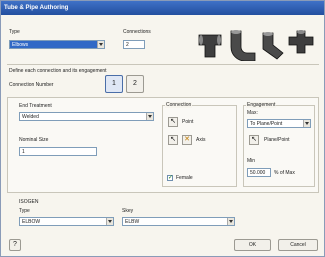  What do you see at coordinates (277, 140) in the screenshot?
I see `plane-point-label: Plane/Point` at bounding box center [277, 140].